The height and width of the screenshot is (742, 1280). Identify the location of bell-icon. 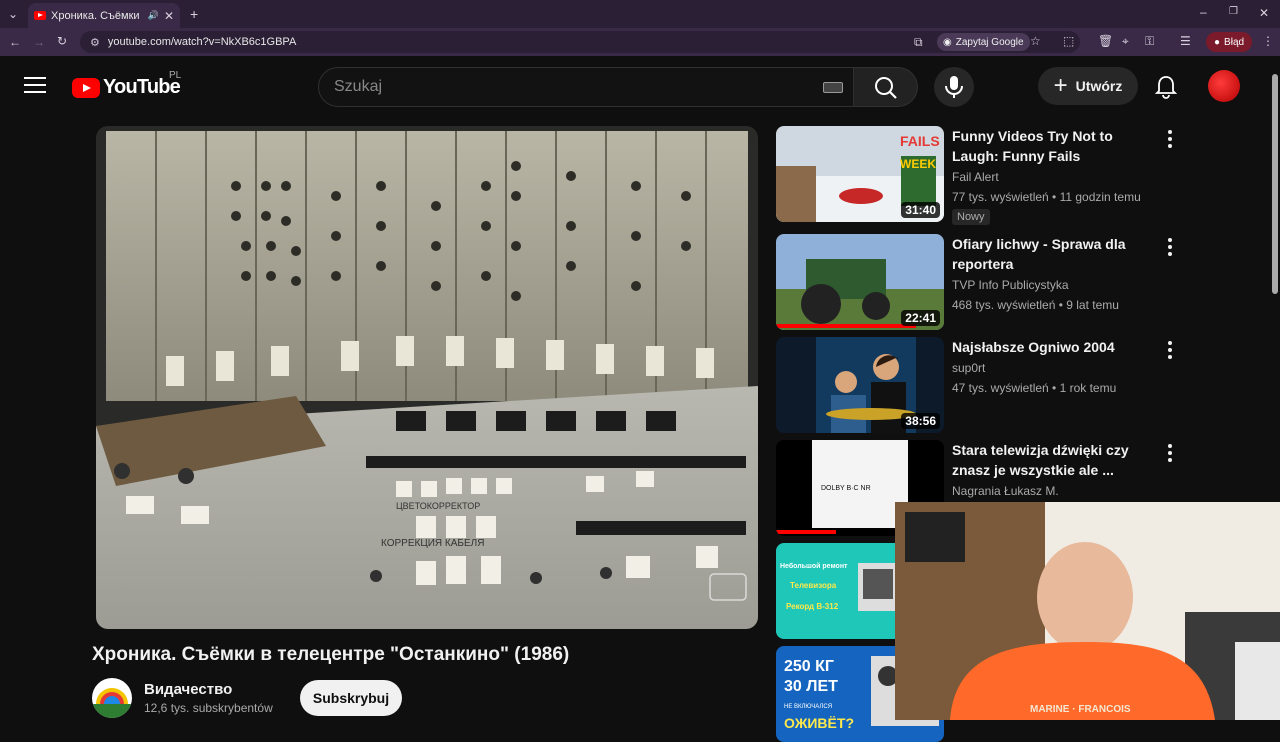
(1166, 87).